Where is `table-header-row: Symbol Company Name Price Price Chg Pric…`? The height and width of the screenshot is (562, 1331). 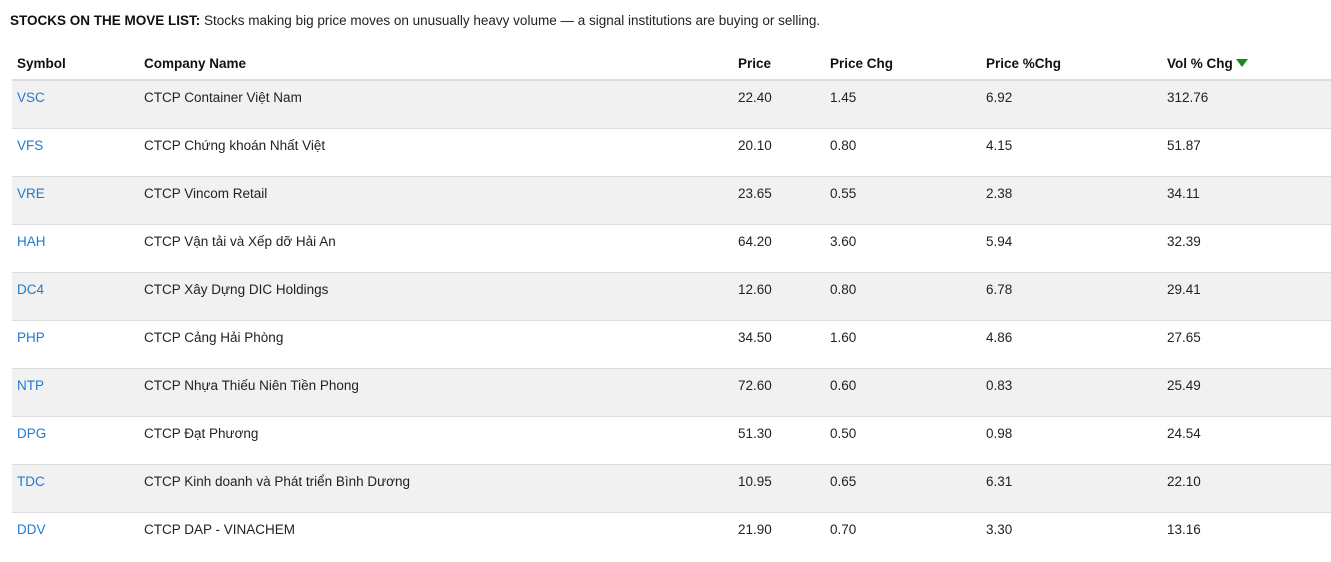
table-header-row: Symbol Company Name Price Price Chg Pric… is located at coordinates (671, 64).